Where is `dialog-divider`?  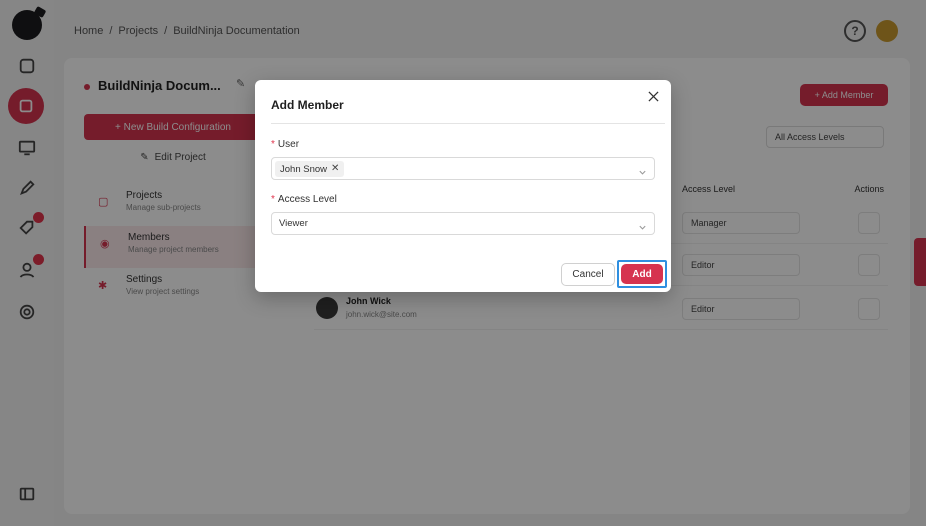
dialog-divider is located at coordinates (468, 123).